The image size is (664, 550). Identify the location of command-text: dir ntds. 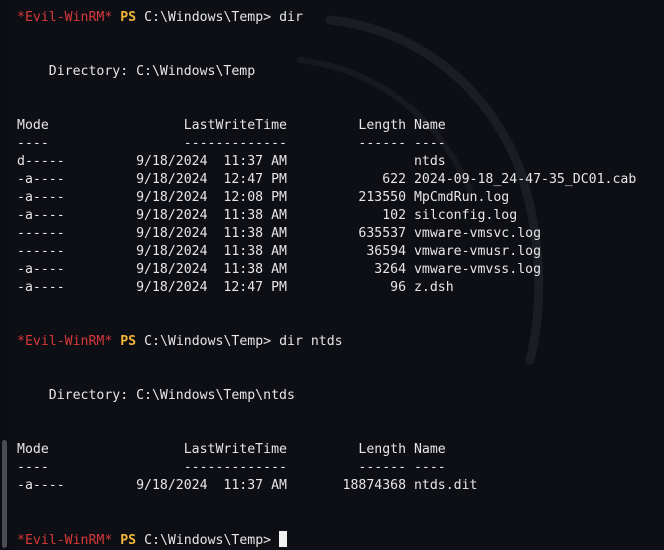
(311, 341).